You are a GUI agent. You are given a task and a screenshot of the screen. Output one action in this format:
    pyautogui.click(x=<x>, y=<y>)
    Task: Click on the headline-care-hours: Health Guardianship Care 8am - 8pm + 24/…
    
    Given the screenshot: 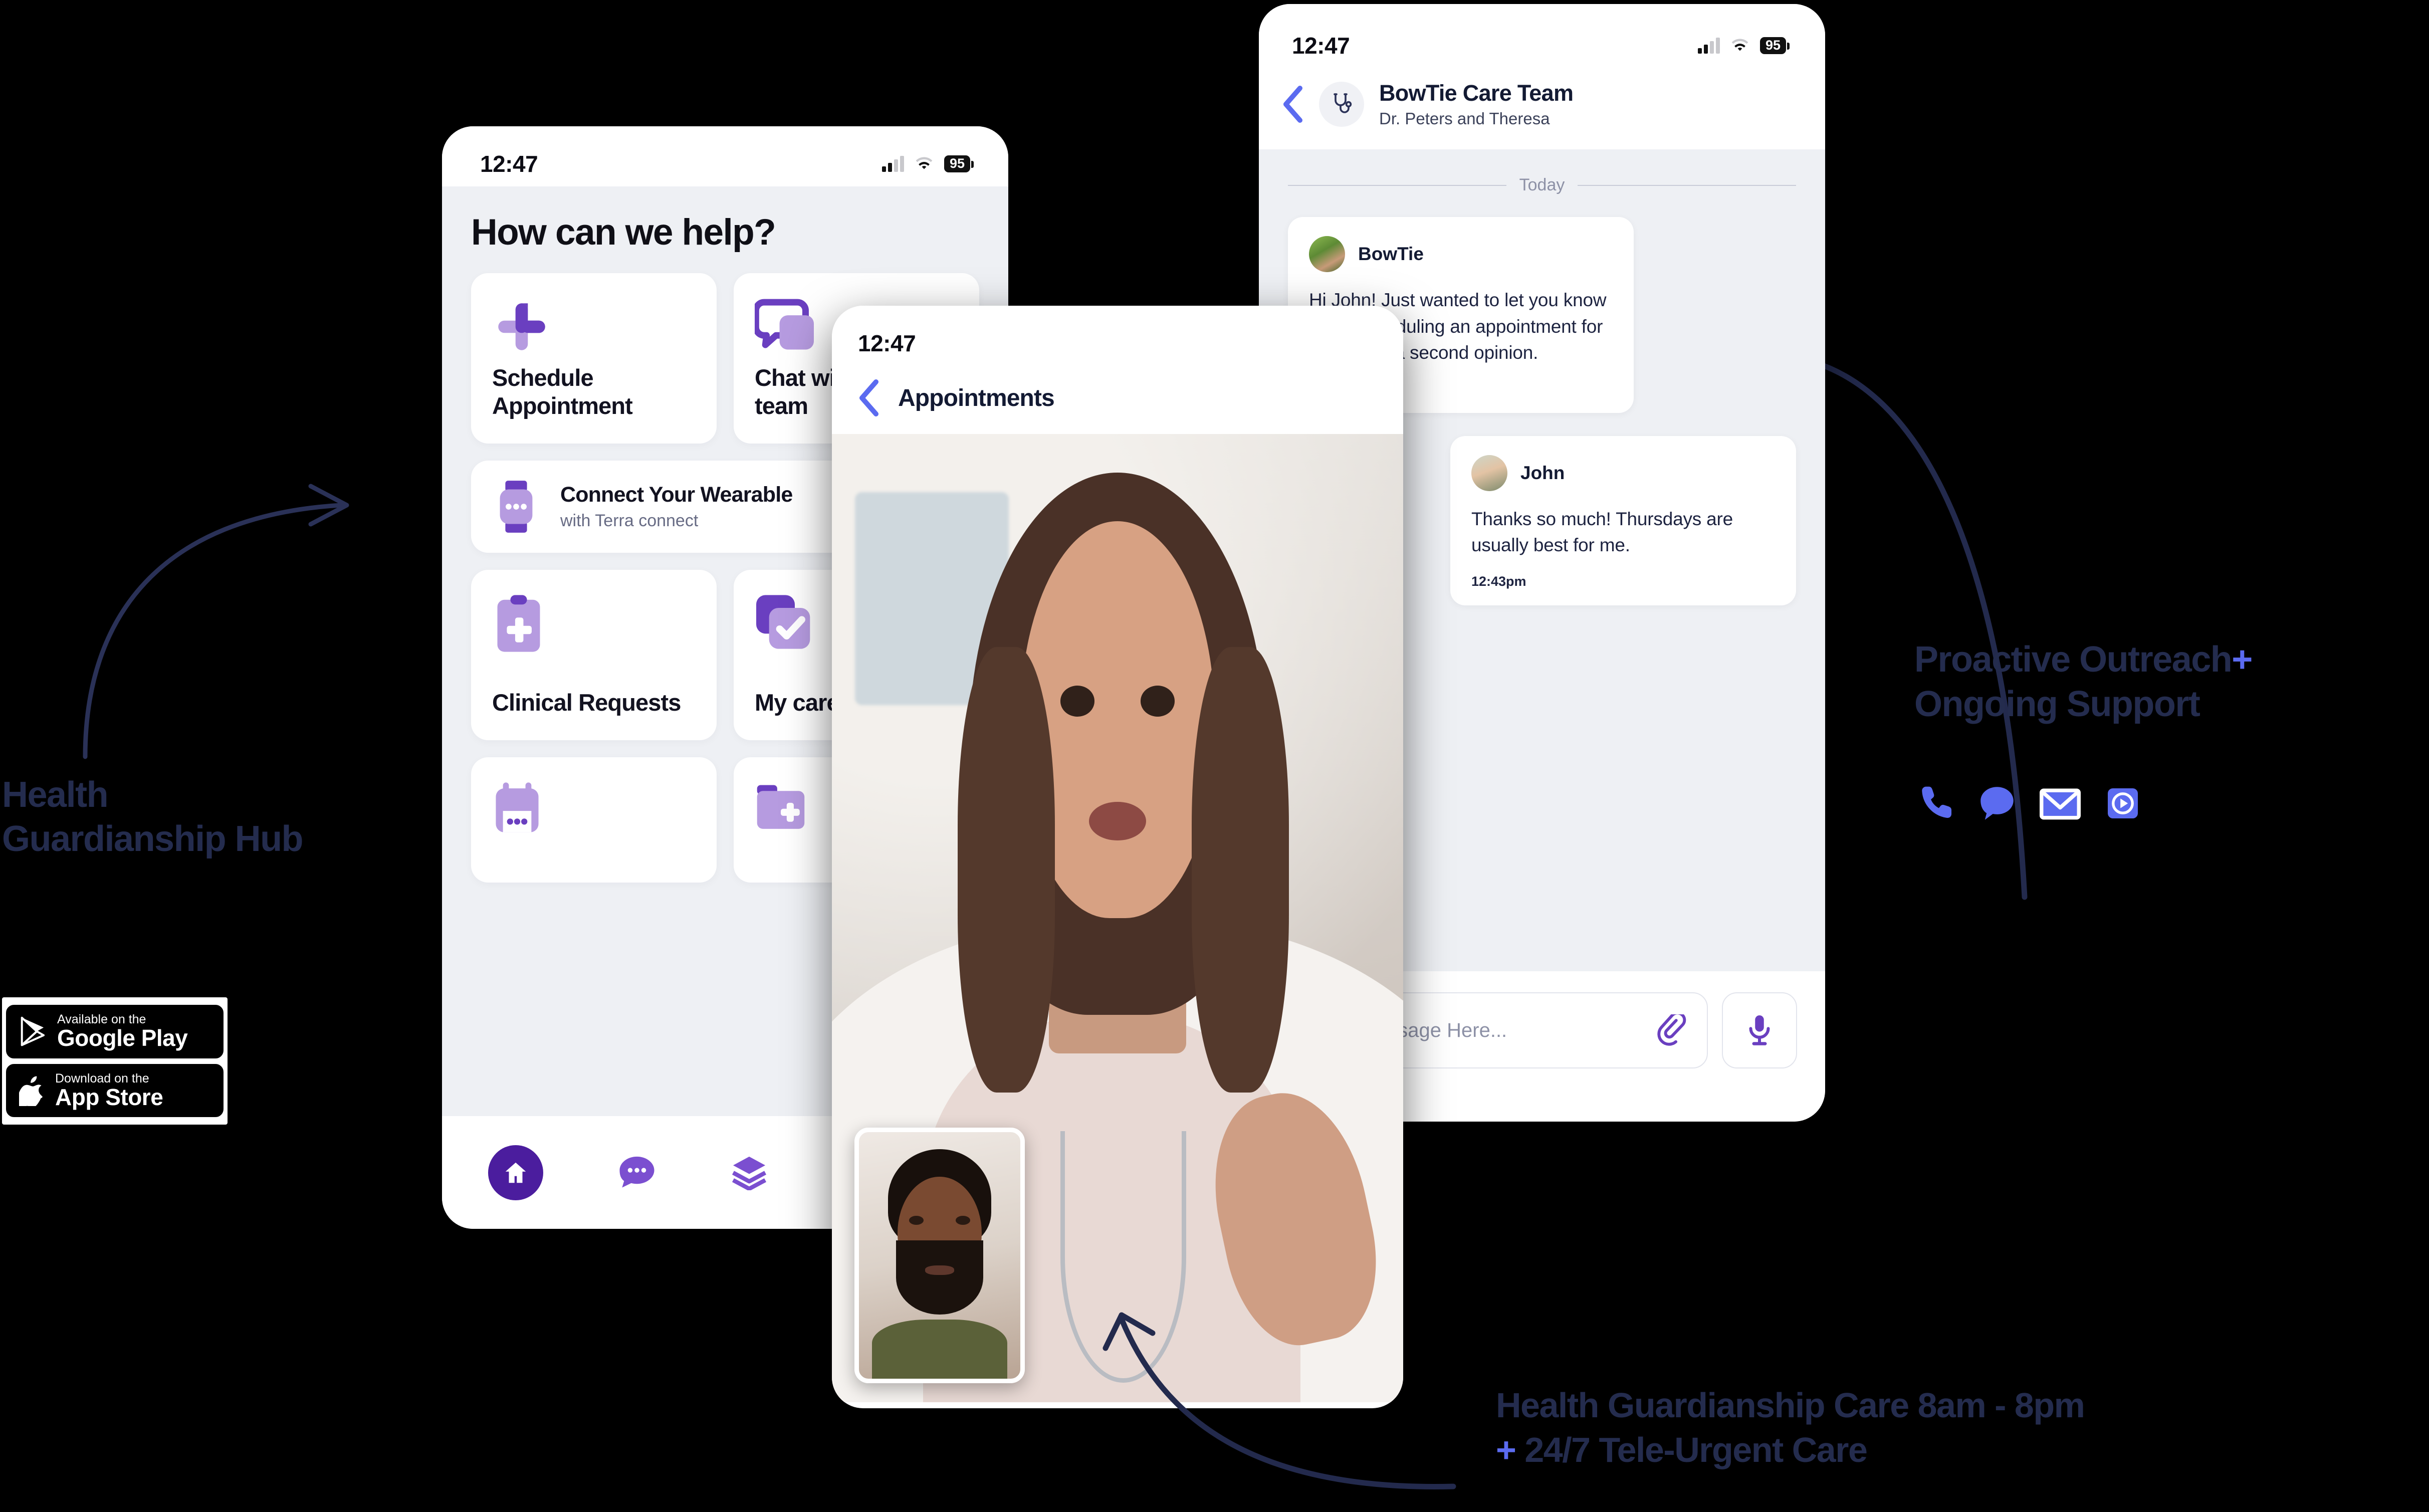 What is the action you would take?
    pyautogui.click(x=1960, y=1427)
    